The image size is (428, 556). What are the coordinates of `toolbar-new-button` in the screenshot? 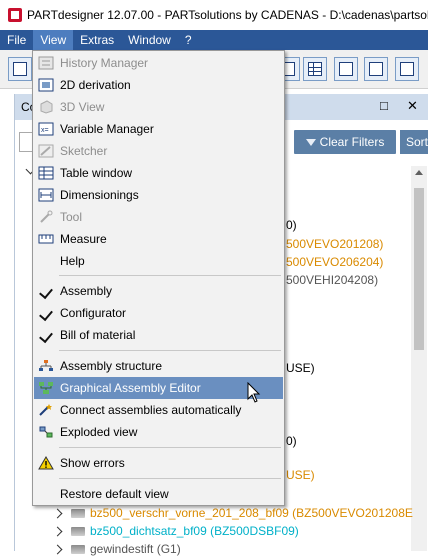 It's located at (20, 69).